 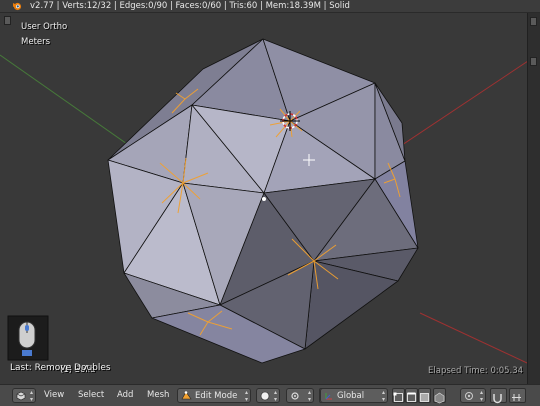 What do you see at coordinates (31, 396) in the screenshot?
I see `editor-type-arrows-icon: ▴ ▾` at bounding box center [31, 396].